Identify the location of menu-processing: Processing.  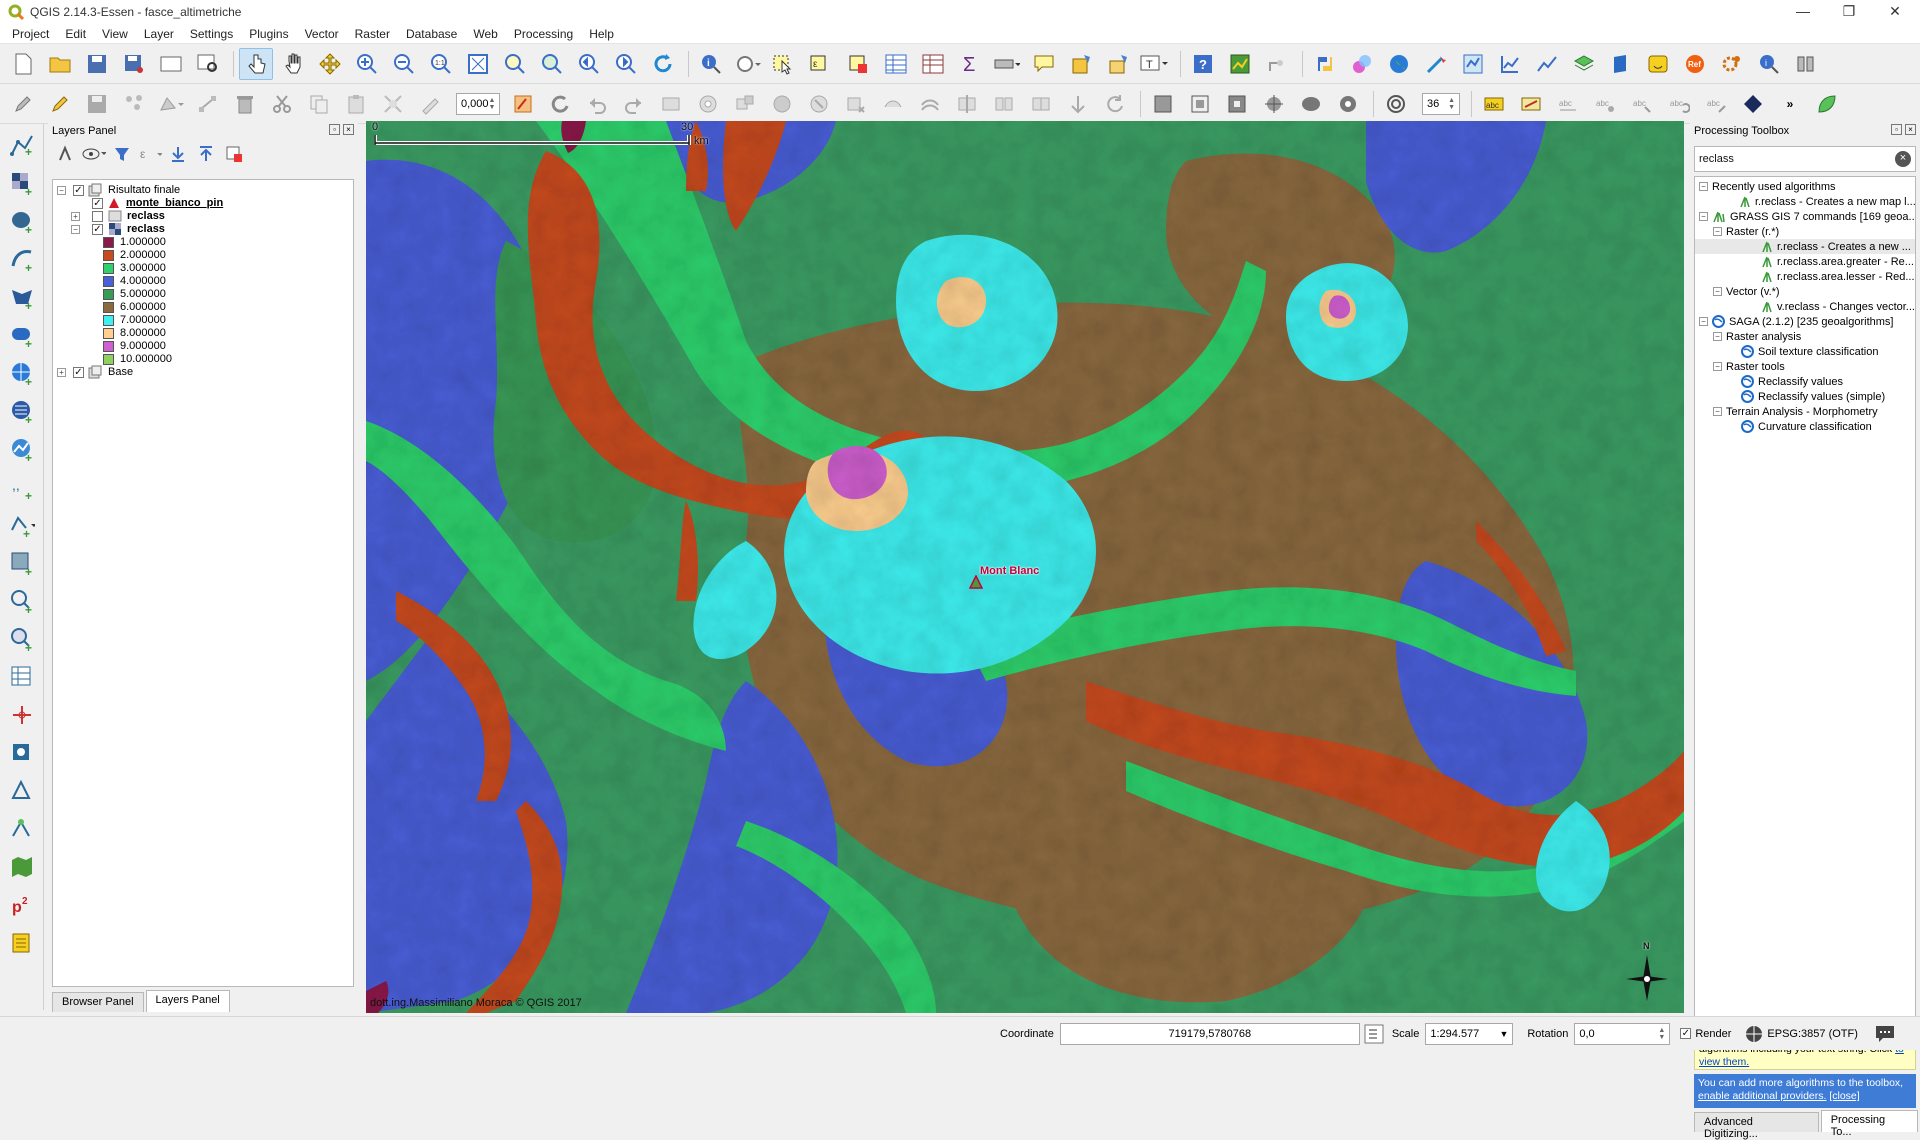
(543, 34).